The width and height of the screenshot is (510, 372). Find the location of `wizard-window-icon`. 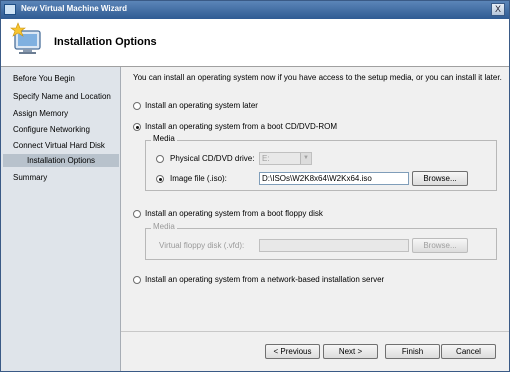

wizard-window-icon is located at coordinates (10, 9).